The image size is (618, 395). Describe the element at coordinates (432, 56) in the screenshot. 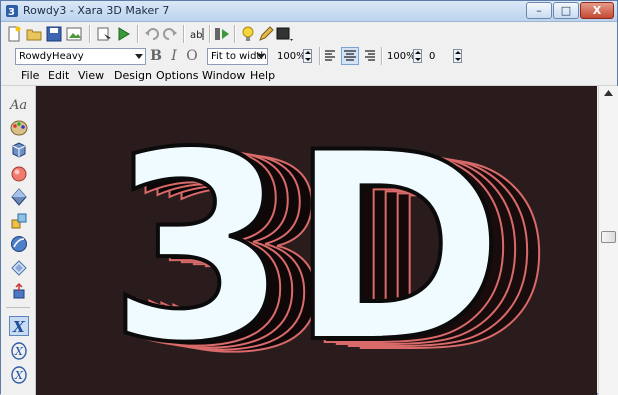

I see `spacing-offset-value: 0` at that location.